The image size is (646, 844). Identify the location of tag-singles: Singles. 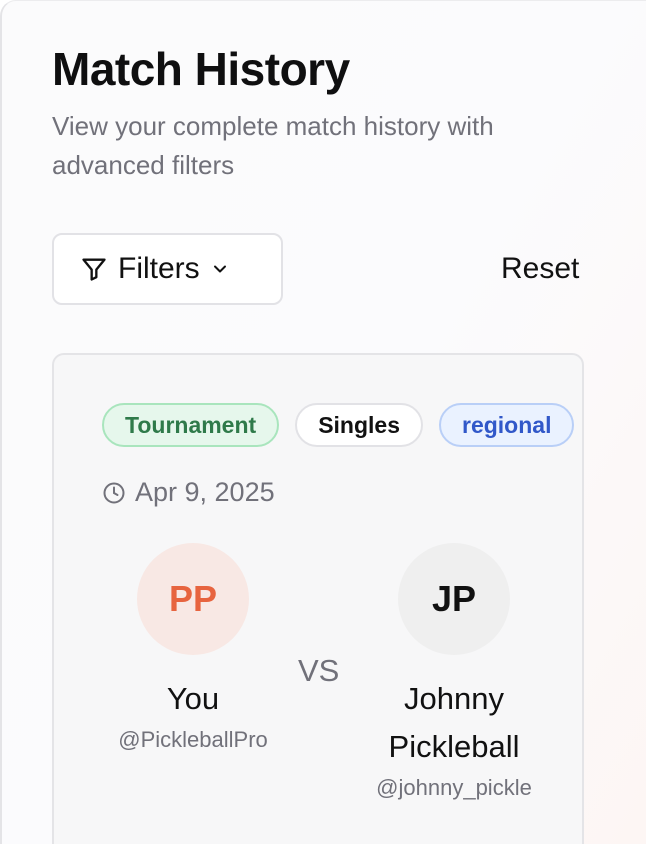
(359, 425).